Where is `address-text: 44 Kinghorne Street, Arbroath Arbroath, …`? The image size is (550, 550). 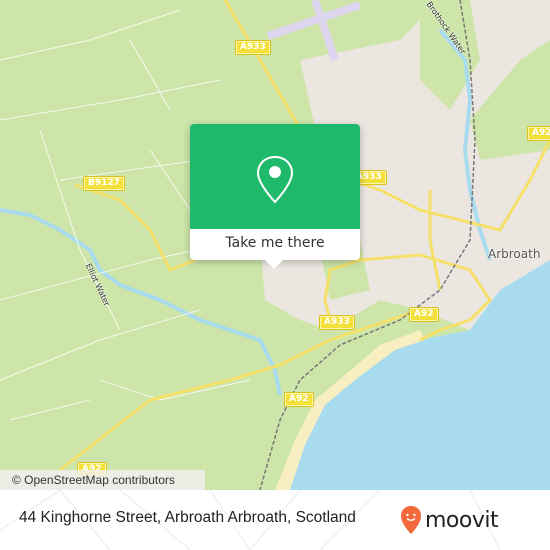 address-text: 44 Kinghorne Street, Arbroath Arbroath, … is located at coordinates (187, 517).